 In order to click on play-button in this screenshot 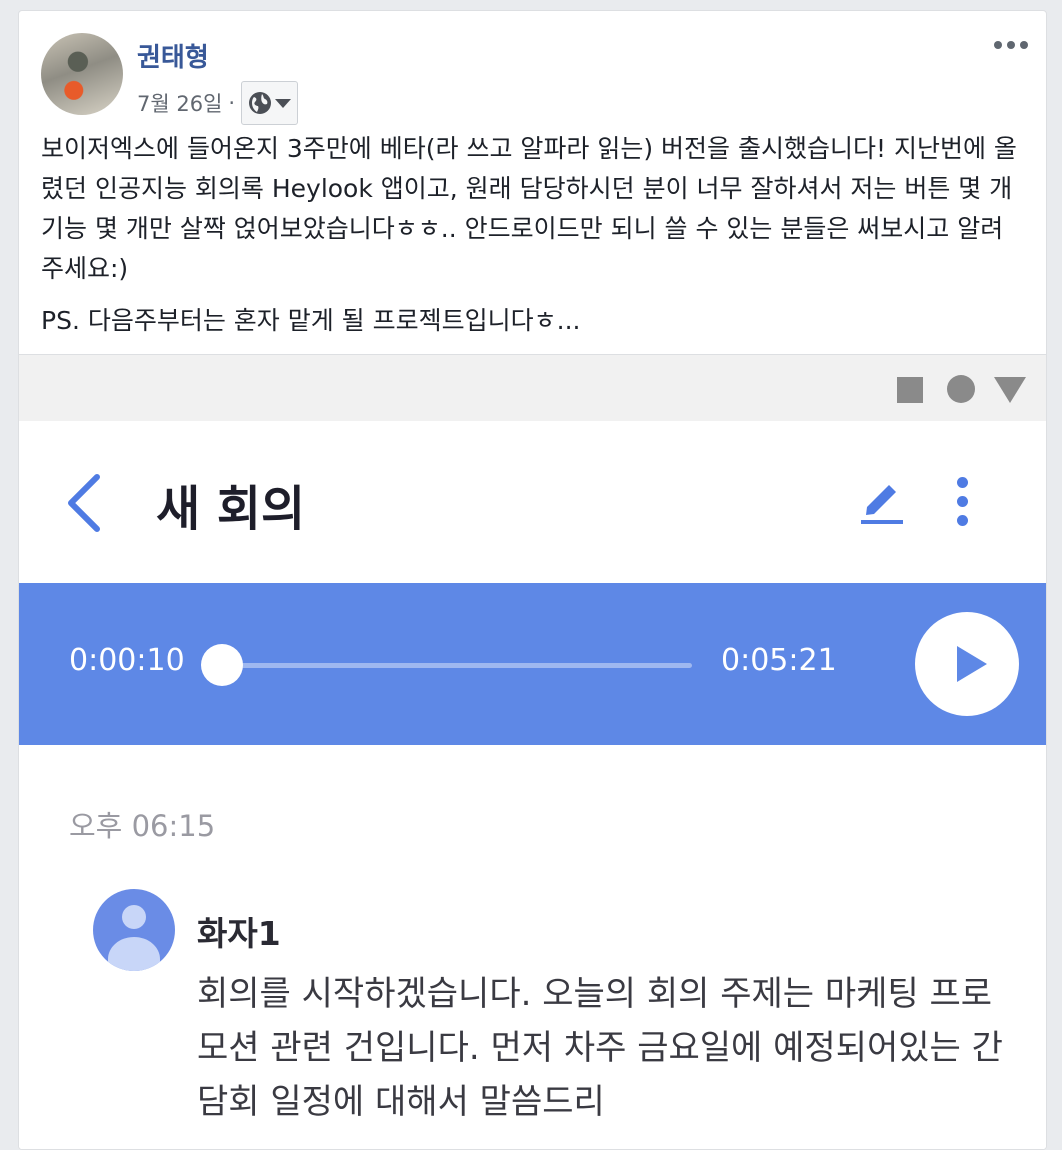, I will do `click(967, 664)`.